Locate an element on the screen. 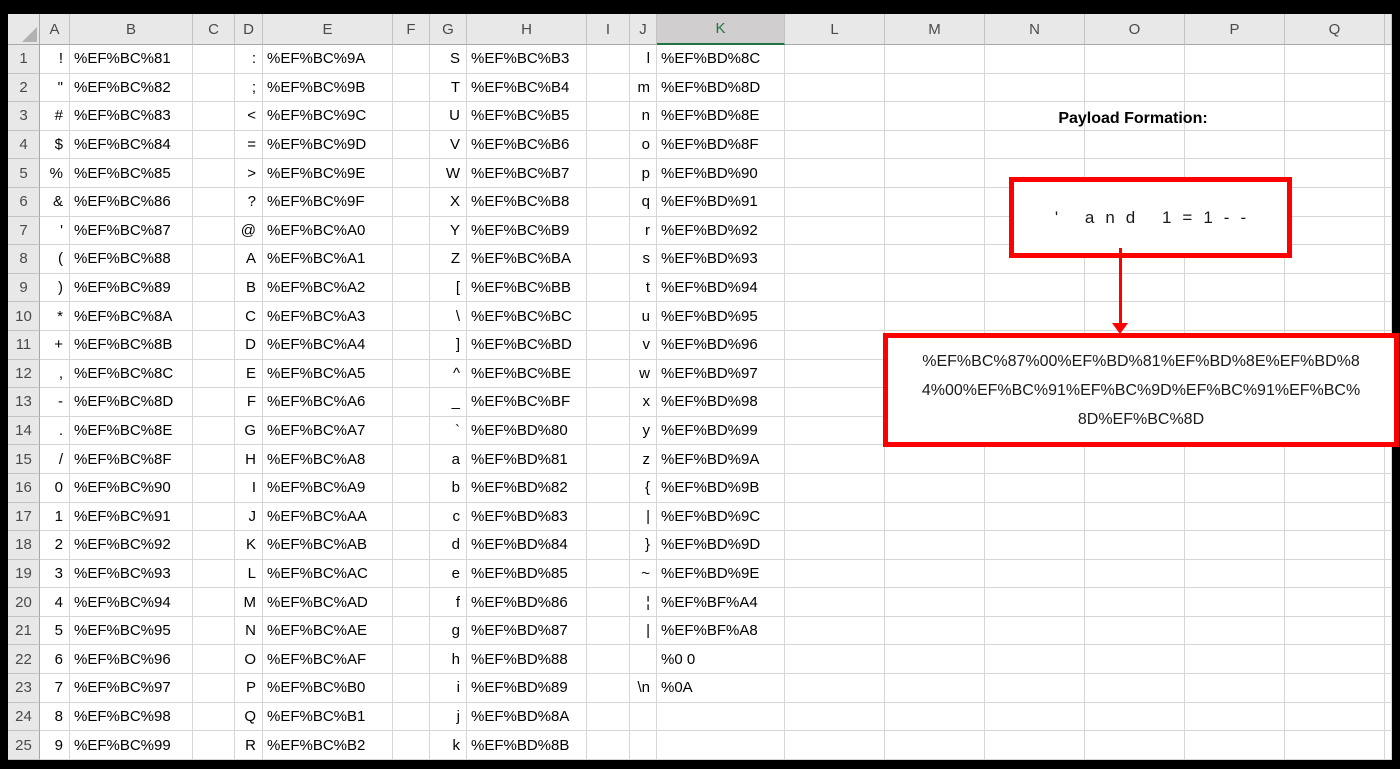 This screenshot has height=769, width=1400. cell-Q17 is located at coordinates (1335, 517).